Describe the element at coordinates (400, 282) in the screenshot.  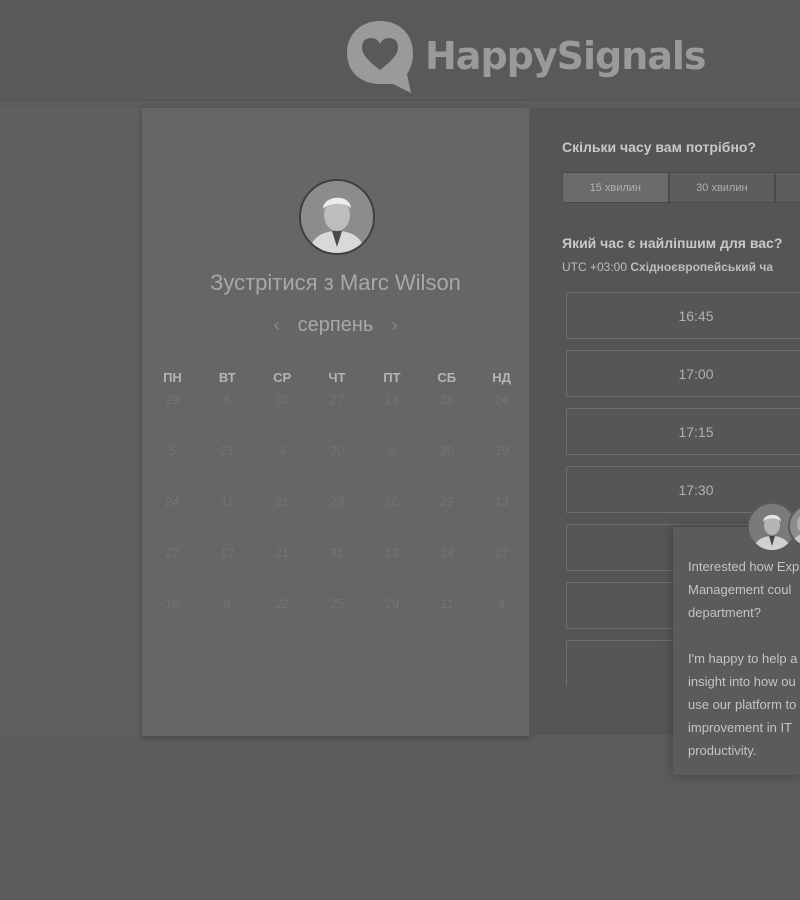
I see `host-name: Marc Wilson` at that location.